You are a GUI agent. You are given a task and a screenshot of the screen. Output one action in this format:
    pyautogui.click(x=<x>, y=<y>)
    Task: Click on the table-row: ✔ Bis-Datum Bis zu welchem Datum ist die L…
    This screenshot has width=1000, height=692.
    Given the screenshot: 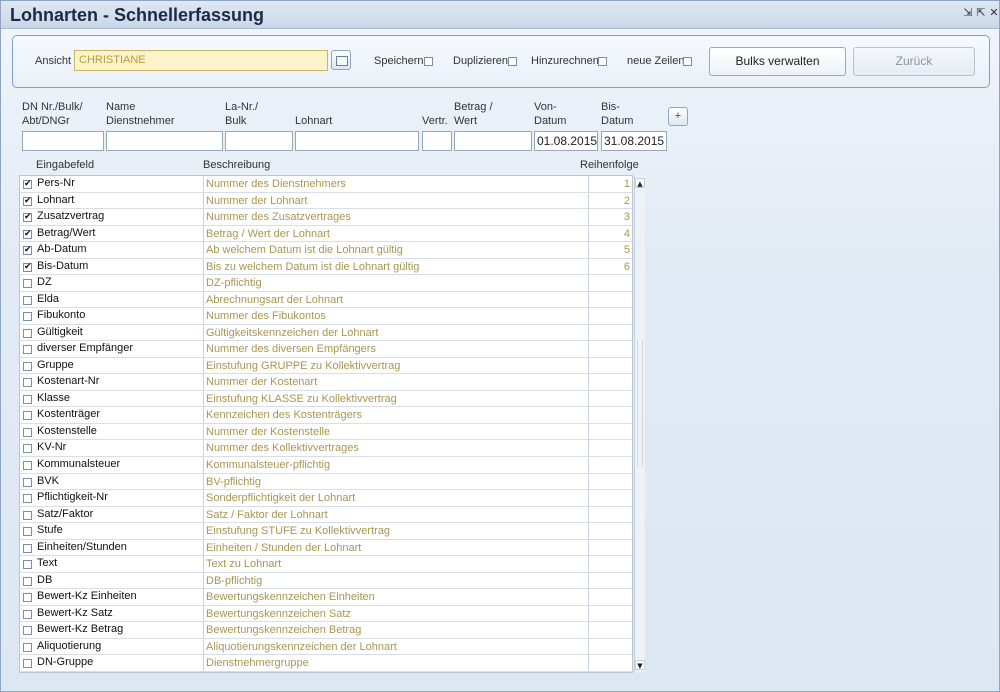 What is the action you would take?
    pyautogui.click(x=326, y=267)
    